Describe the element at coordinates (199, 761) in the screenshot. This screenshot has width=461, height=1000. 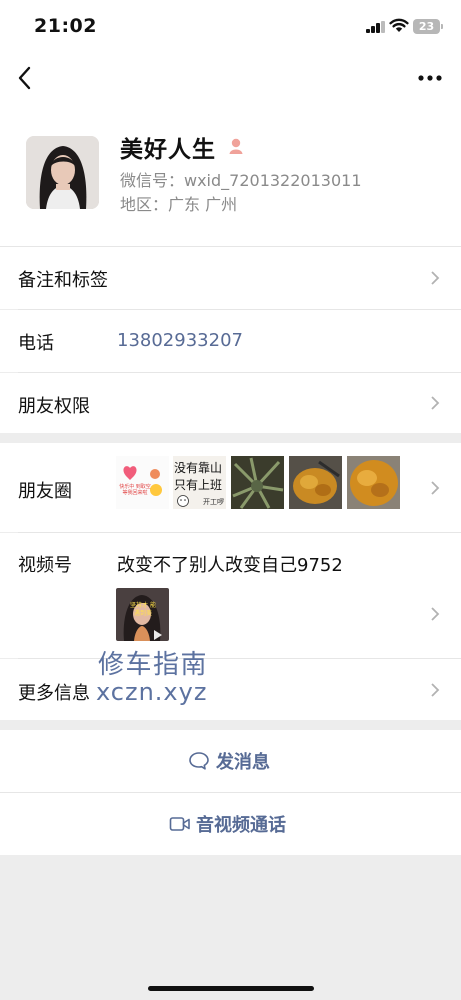
I see `chat-bubble-icon` at that location.